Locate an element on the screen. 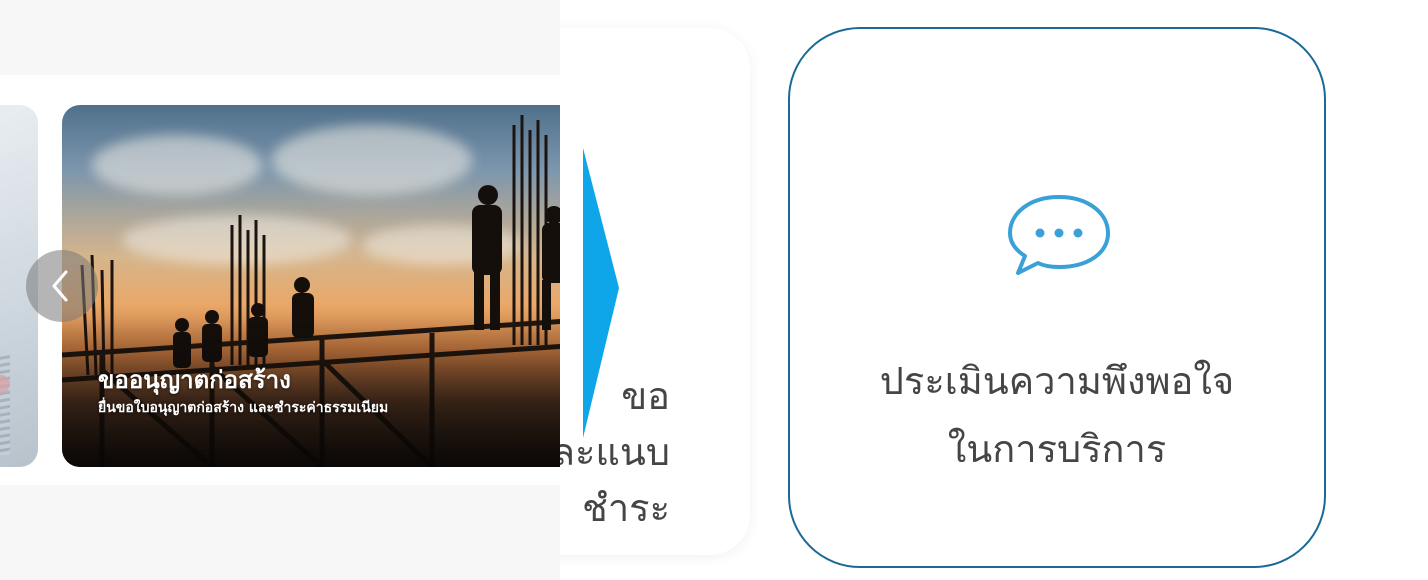 The image size is (1428, 580). slide-image-detail is located at coordinates (5, 405).